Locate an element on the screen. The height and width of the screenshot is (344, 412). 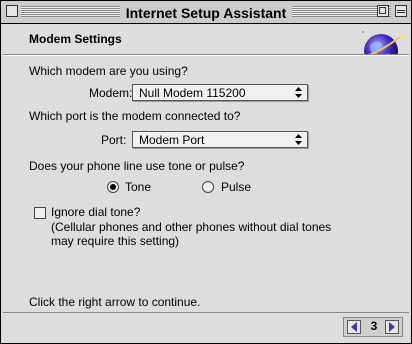
header: Modem Settings is located at coordinates (206, 46).